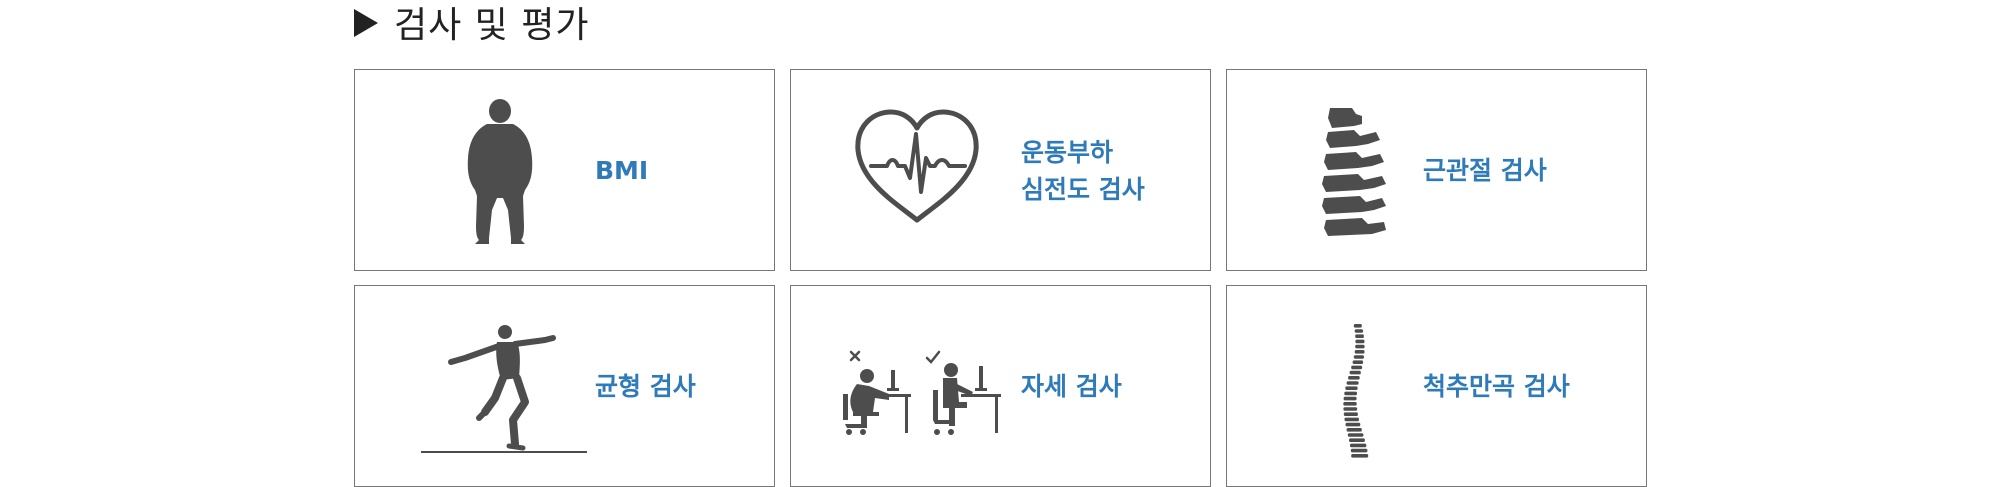 The width and height of the screenshot is (2000, 487). What do you see at coordinates (1485, 170) in the screenshot?
I see `card-label: 근관절 검사` at bounding box center [1485, 170].